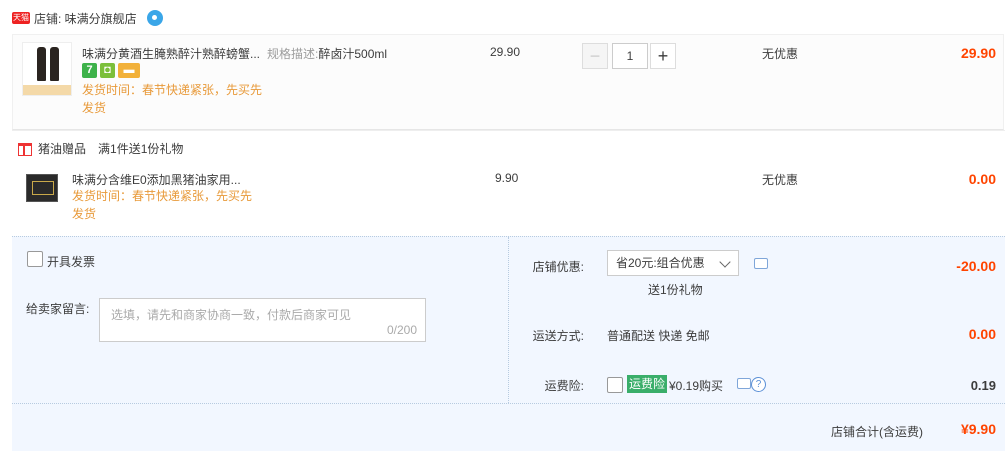 This screenshot has width=1005, height=451. Describe the element at coordinates (507, 178) in the screenshot. I see `unit-price: 9.90` at that location.